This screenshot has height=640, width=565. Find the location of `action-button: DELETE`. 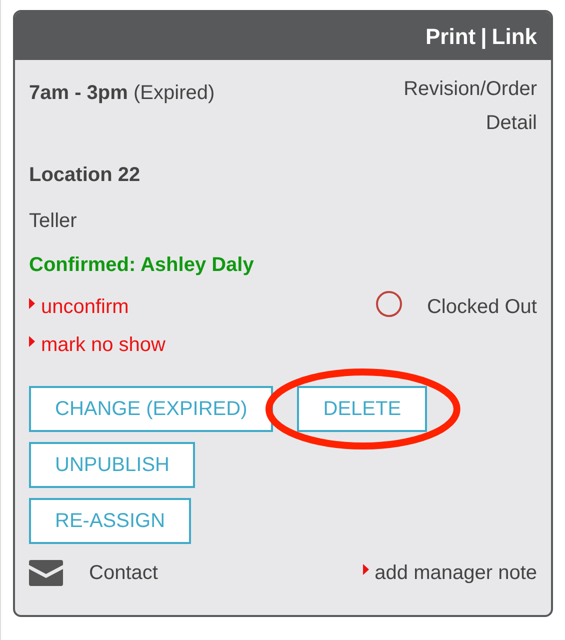

action-button: DELETE is located at coordinates (362, 409).